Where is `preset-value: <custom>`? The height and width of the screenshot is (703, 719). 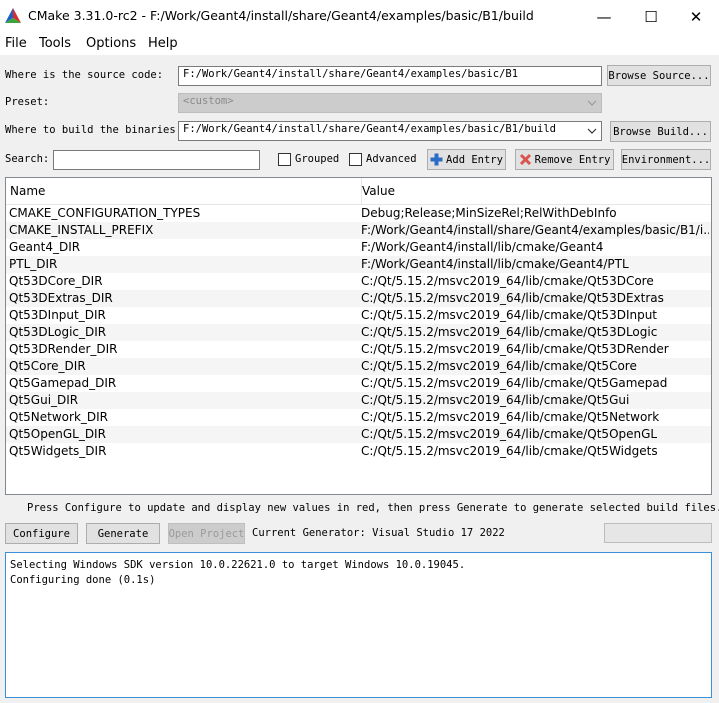 preset-value: <custom> is located at coordinates (208, 101).